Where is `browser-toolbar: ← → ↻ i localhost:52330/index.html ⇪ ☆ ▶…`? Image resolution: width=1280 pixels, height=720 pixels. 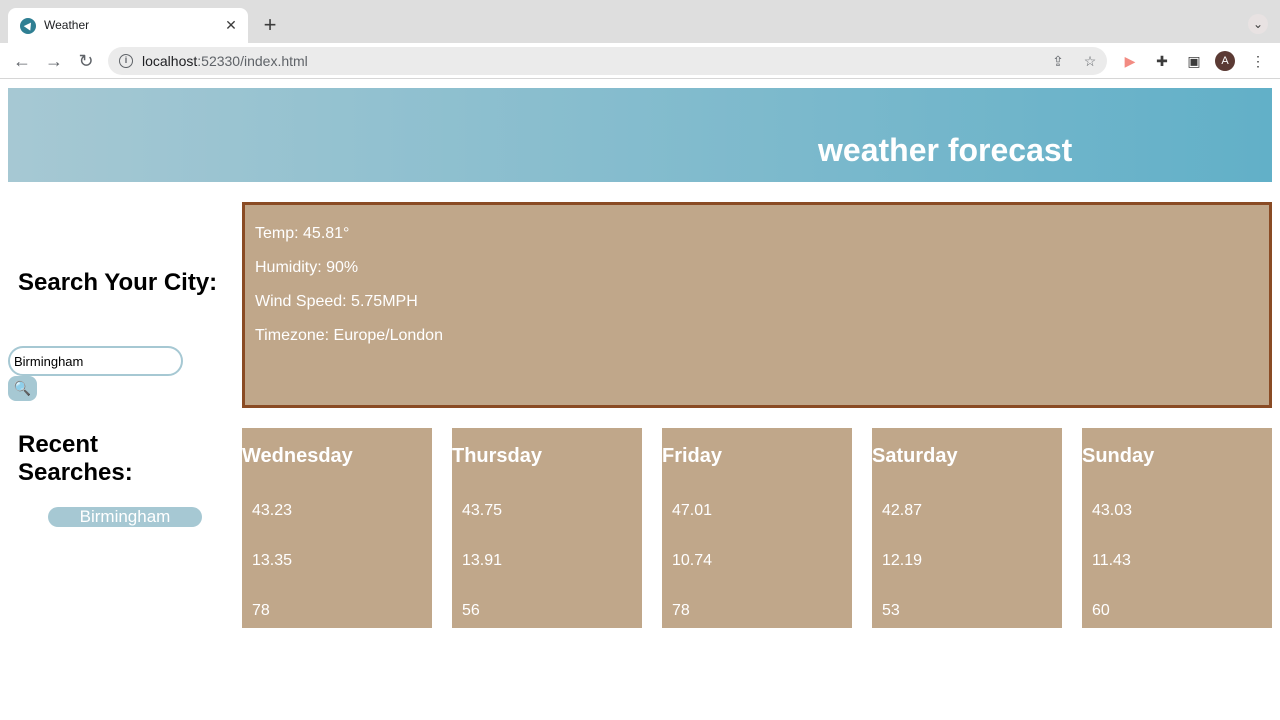 browser-toolbar: ← → ↻ i localhost:52330/index.html ⇪ ☆ ▶… is located at coordinates (640, 61).